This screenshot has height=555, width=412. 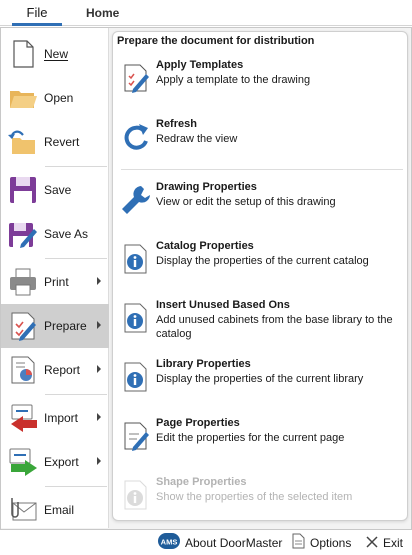 I want to click on menu-item-label: Save, so click(x=58, y=190).